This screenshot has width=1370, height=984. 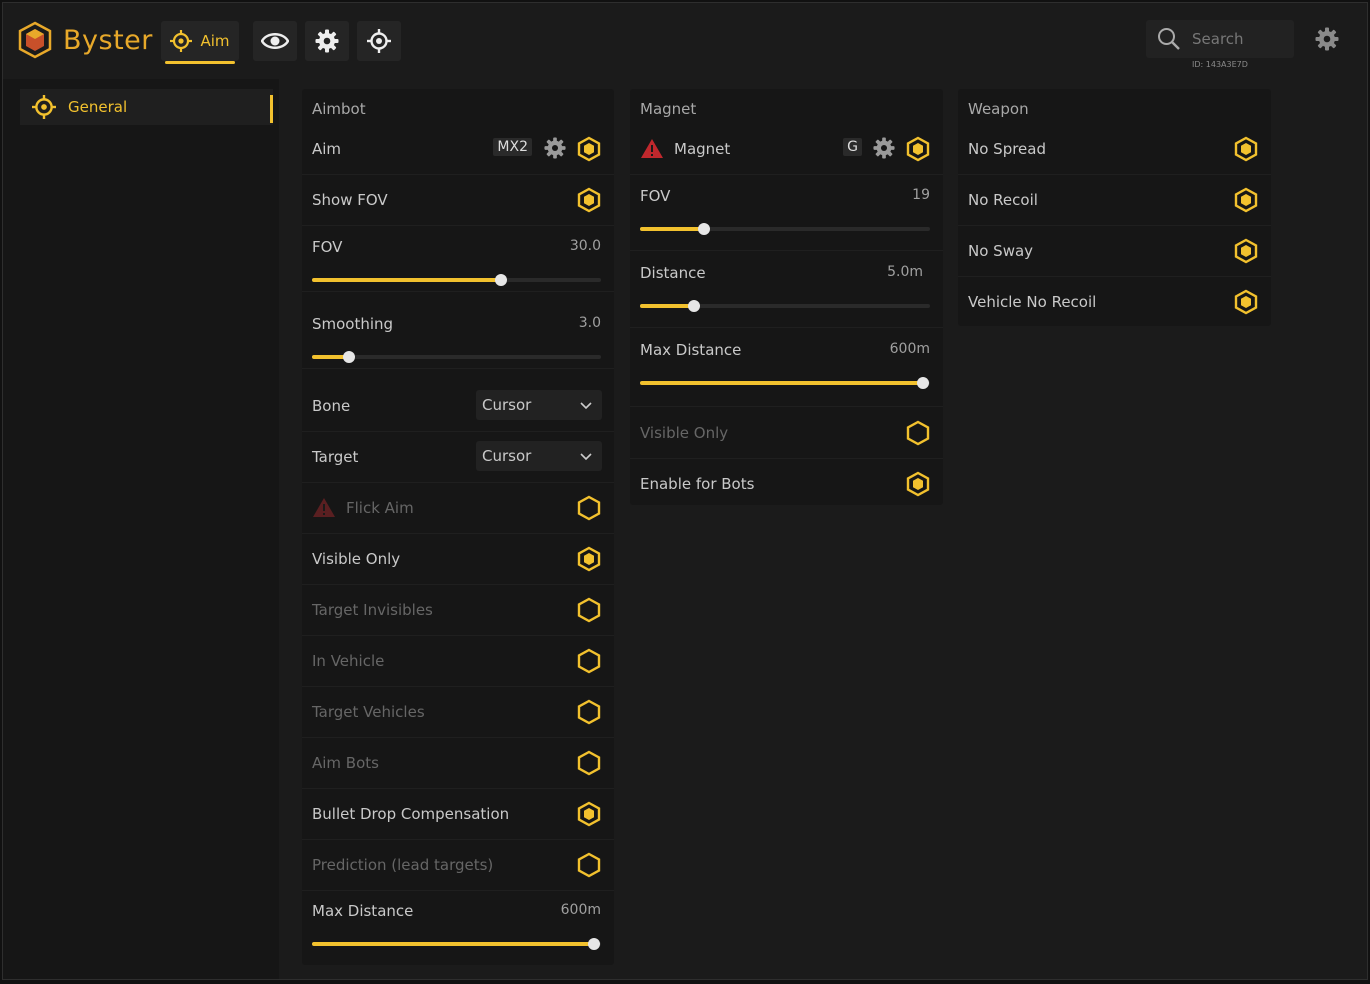 What do you see at coordinates (852, 147) in the screenshot?
I see `keybind-button: G` at bounding box center [852, 147].